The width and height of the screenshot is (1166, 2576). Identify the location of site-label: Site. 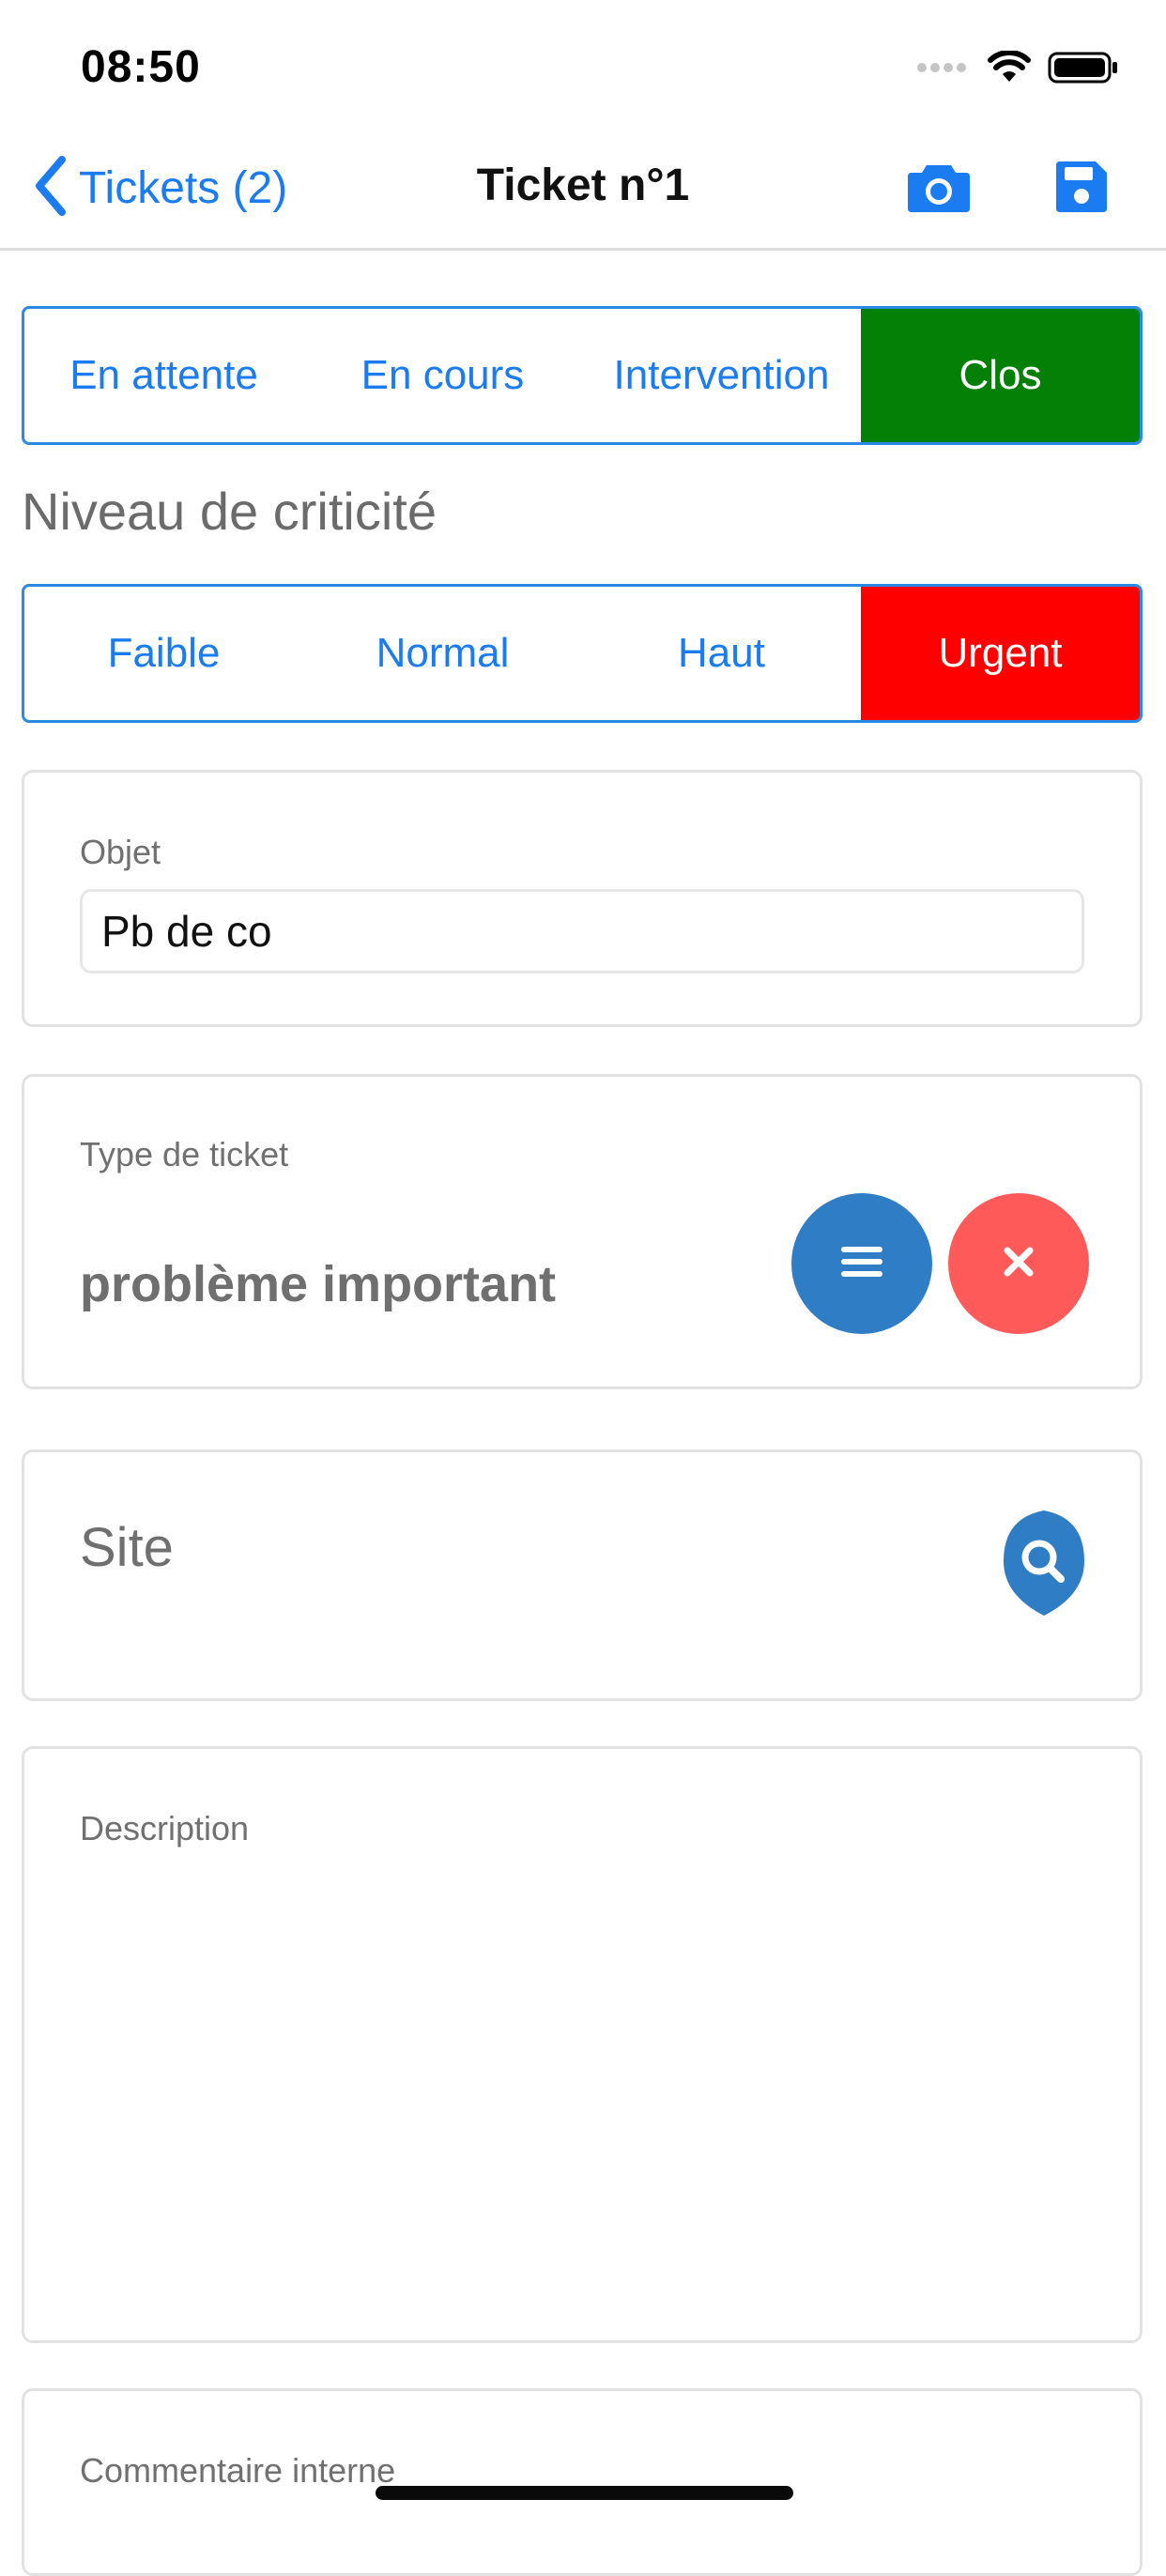
(127, 1548).